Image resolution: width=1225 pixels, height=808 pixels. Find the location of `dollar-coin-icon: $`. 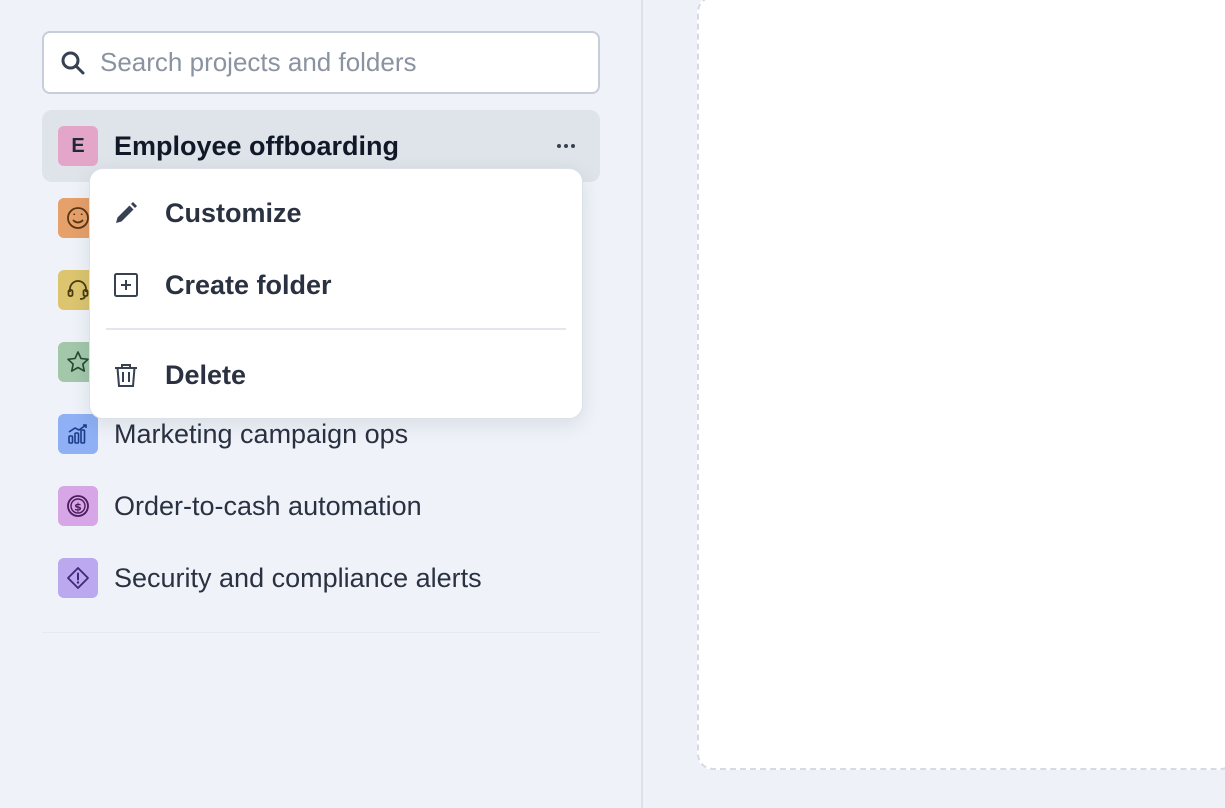

dollar-coin-icon: $ is located at coordinates (78, 506).